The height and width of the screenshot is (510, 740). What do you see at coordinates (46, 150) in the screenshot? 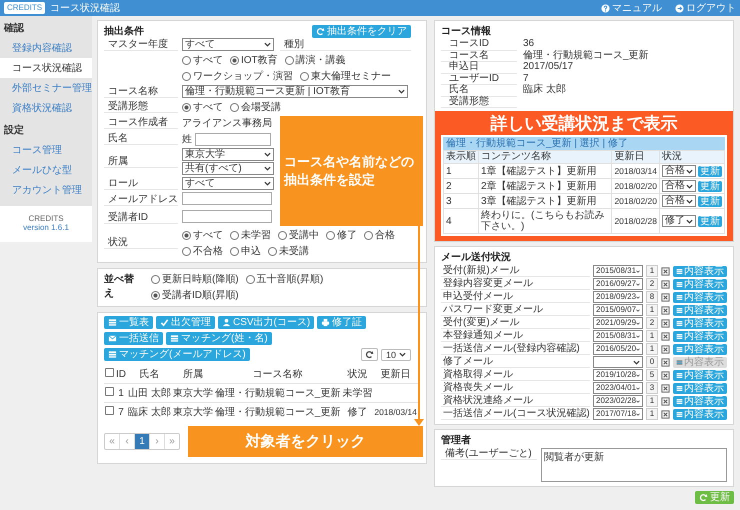
I see `sidebar-item: コース管理` at bounding box center [46, 150].